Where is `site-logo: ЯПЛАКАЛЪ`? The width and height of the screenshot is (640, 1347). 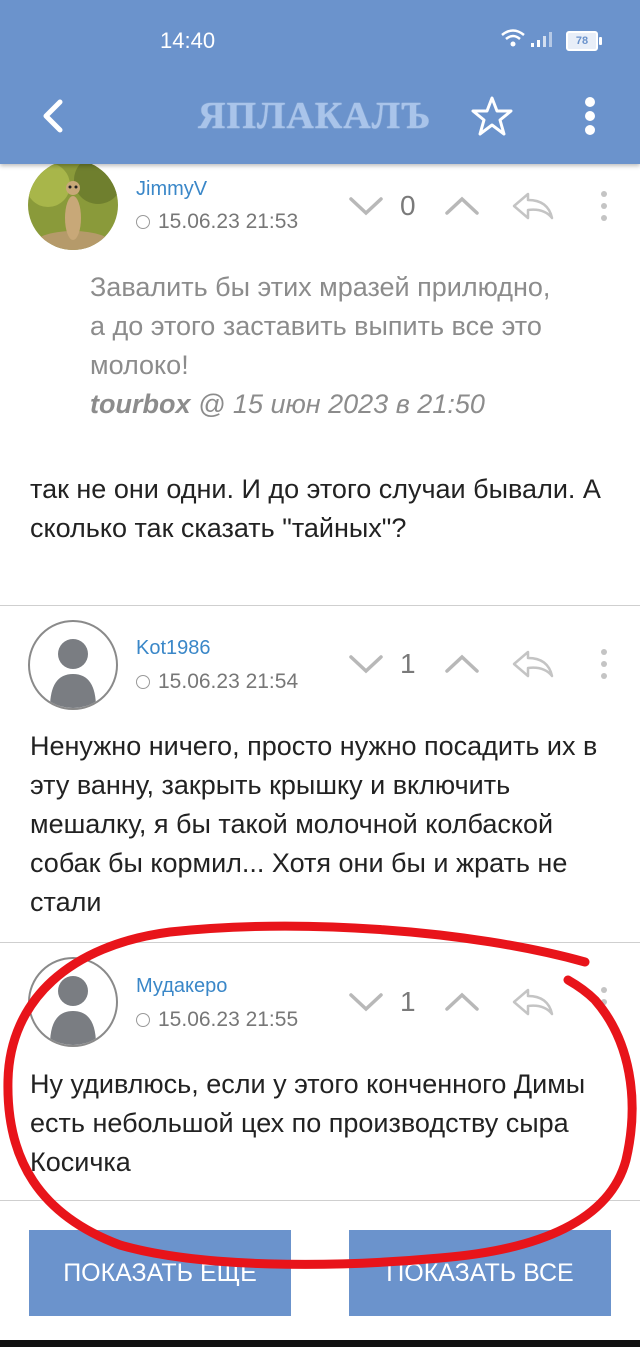 site-logo: ЯПЛАКАЛЪ is located at coordinates (315, 116).